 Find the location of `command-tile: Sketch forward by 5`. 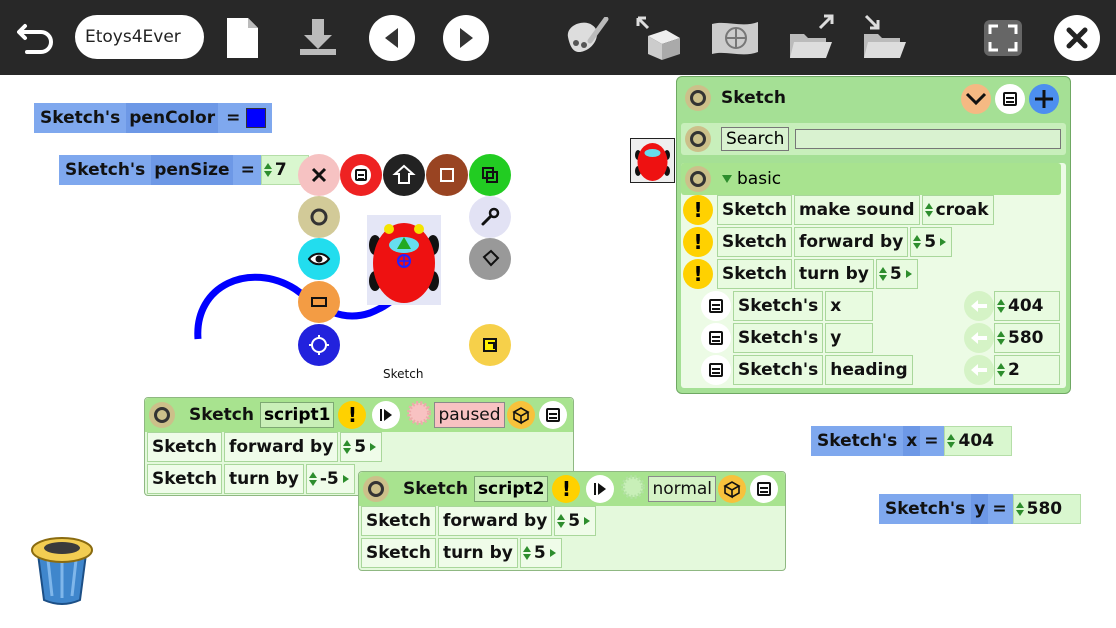

command-tile: Sketch forward by 5 is located at coordinates (835, 242).